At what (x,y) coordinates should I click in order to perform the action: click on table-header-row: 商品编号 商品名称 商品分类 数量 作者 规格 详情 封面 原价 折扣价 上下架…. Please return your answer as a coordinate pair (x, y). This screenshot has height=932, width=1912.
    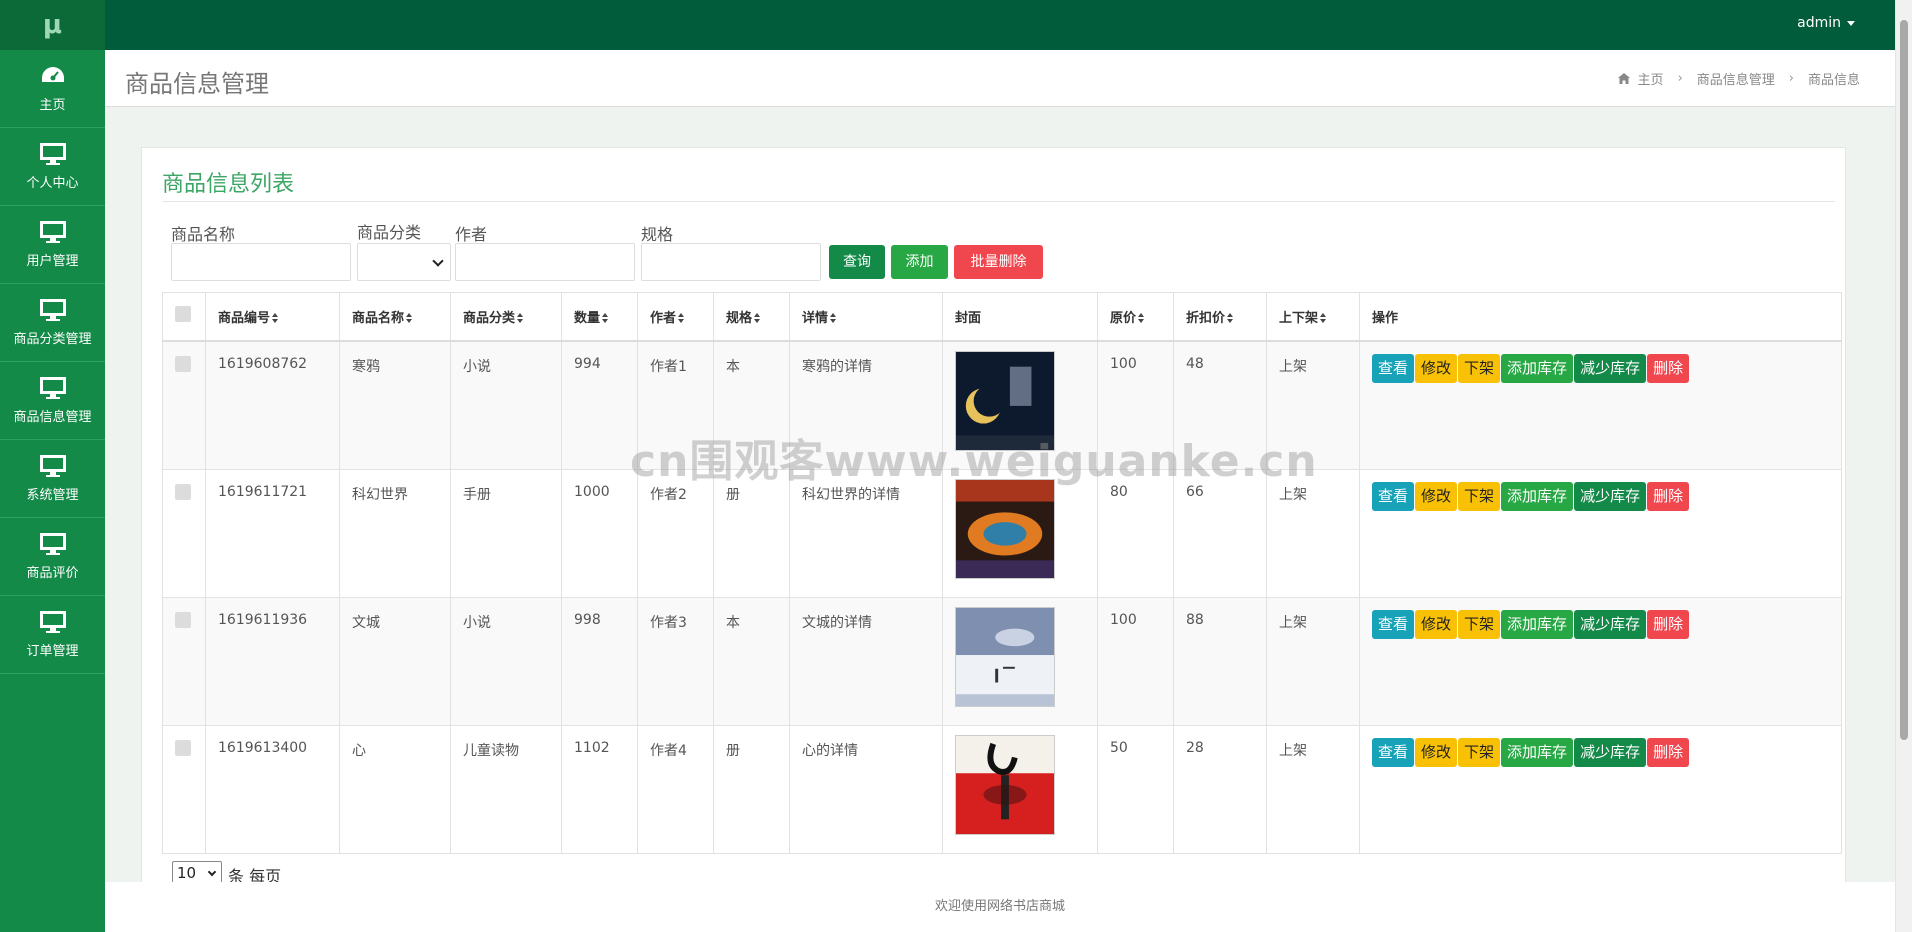
    Looking at the image, I should click on (1002, 317).